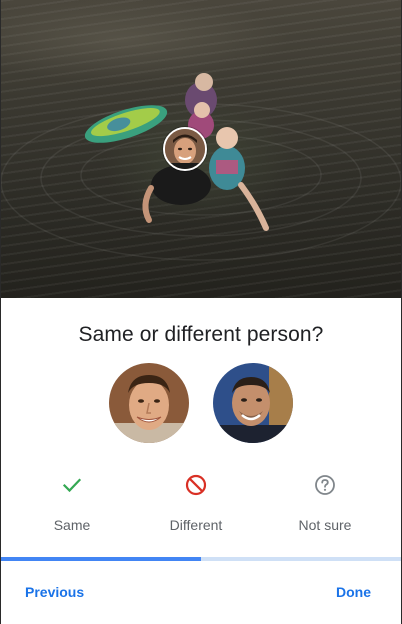  I want to click on face-avatar-a, so click(149, 403).